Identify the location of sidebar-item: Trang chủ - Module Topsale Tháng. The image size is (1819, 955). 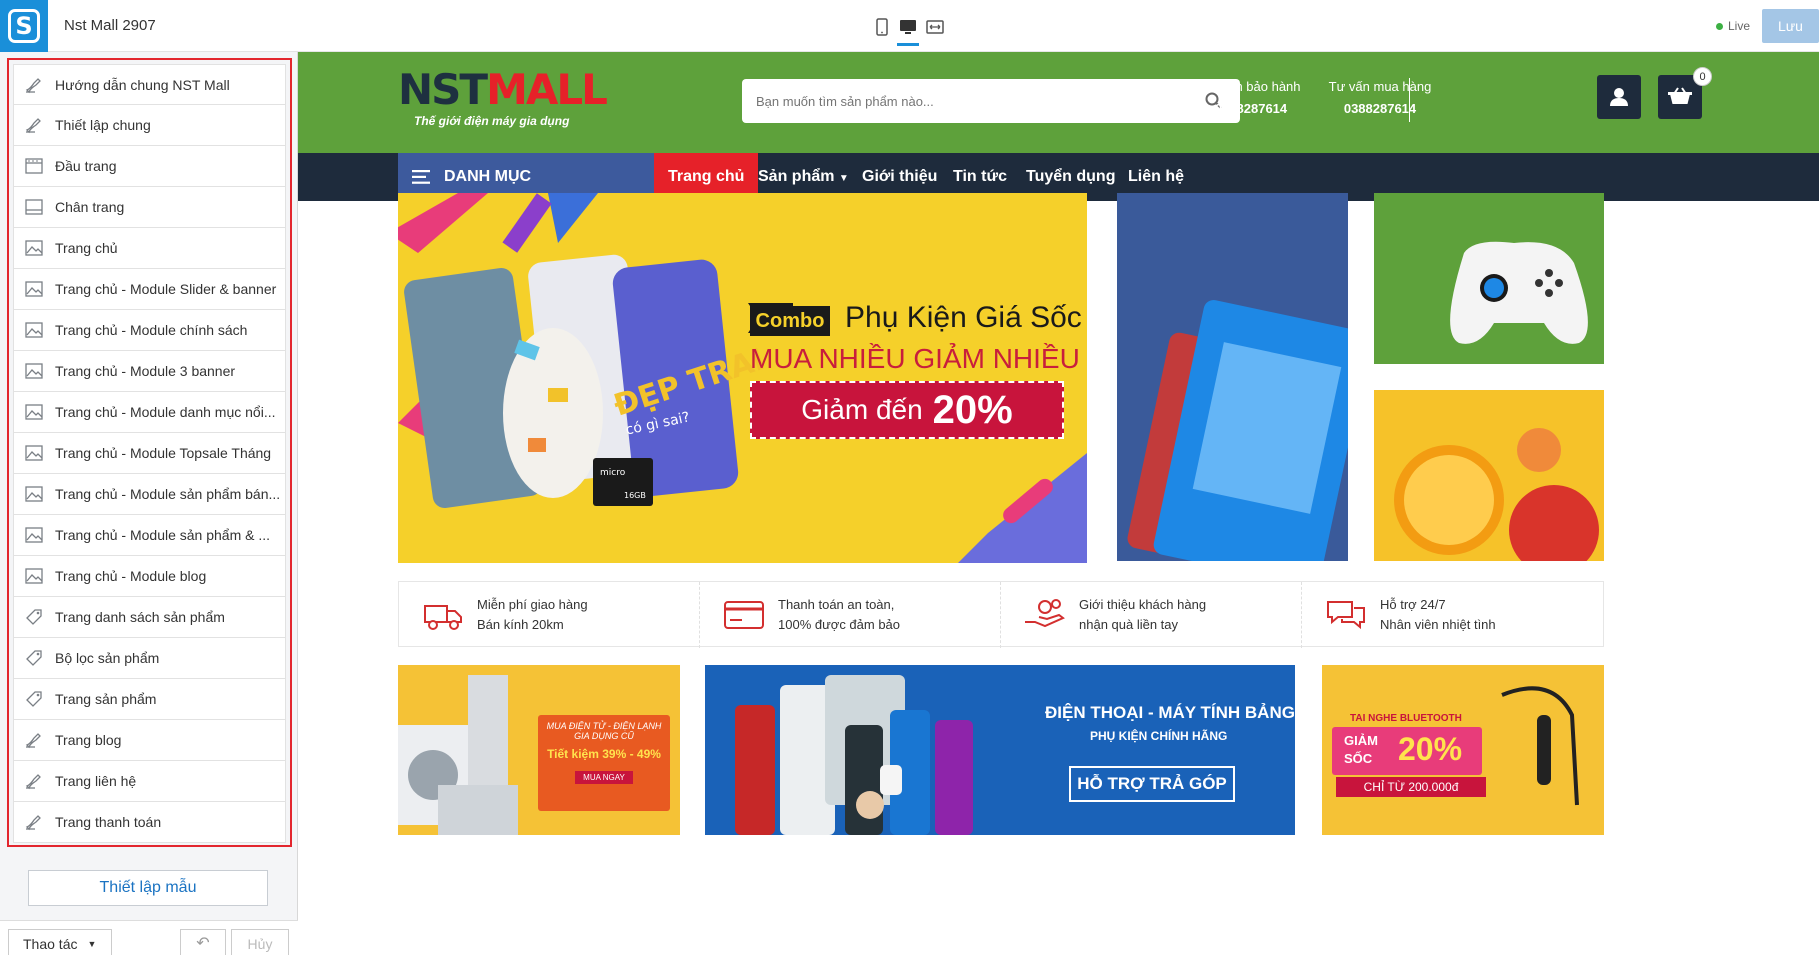
(149, 453).